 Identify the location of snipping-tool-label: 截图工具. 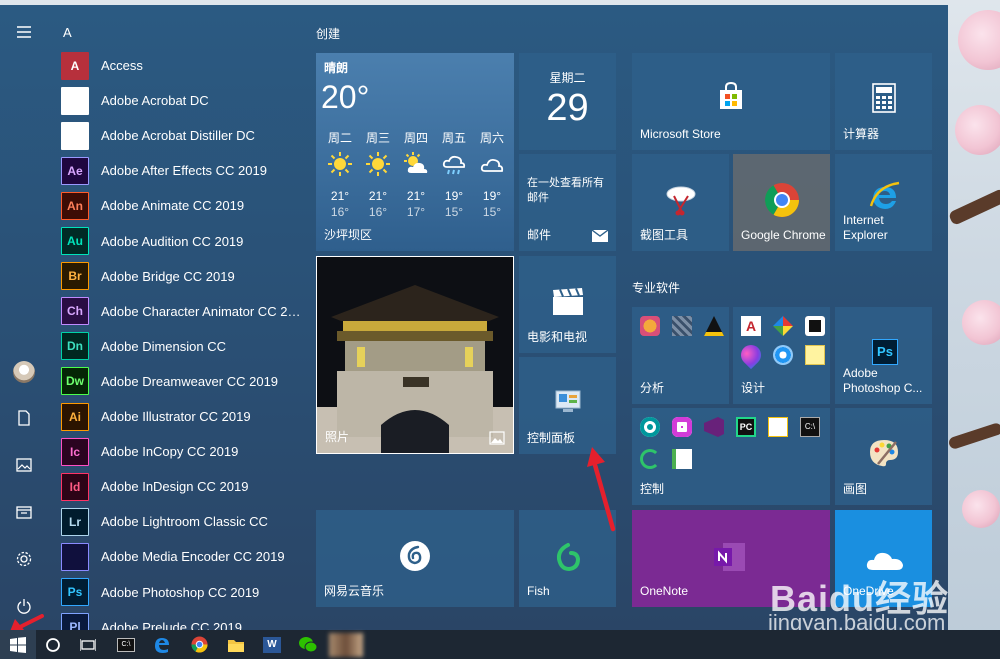
(664, 235).